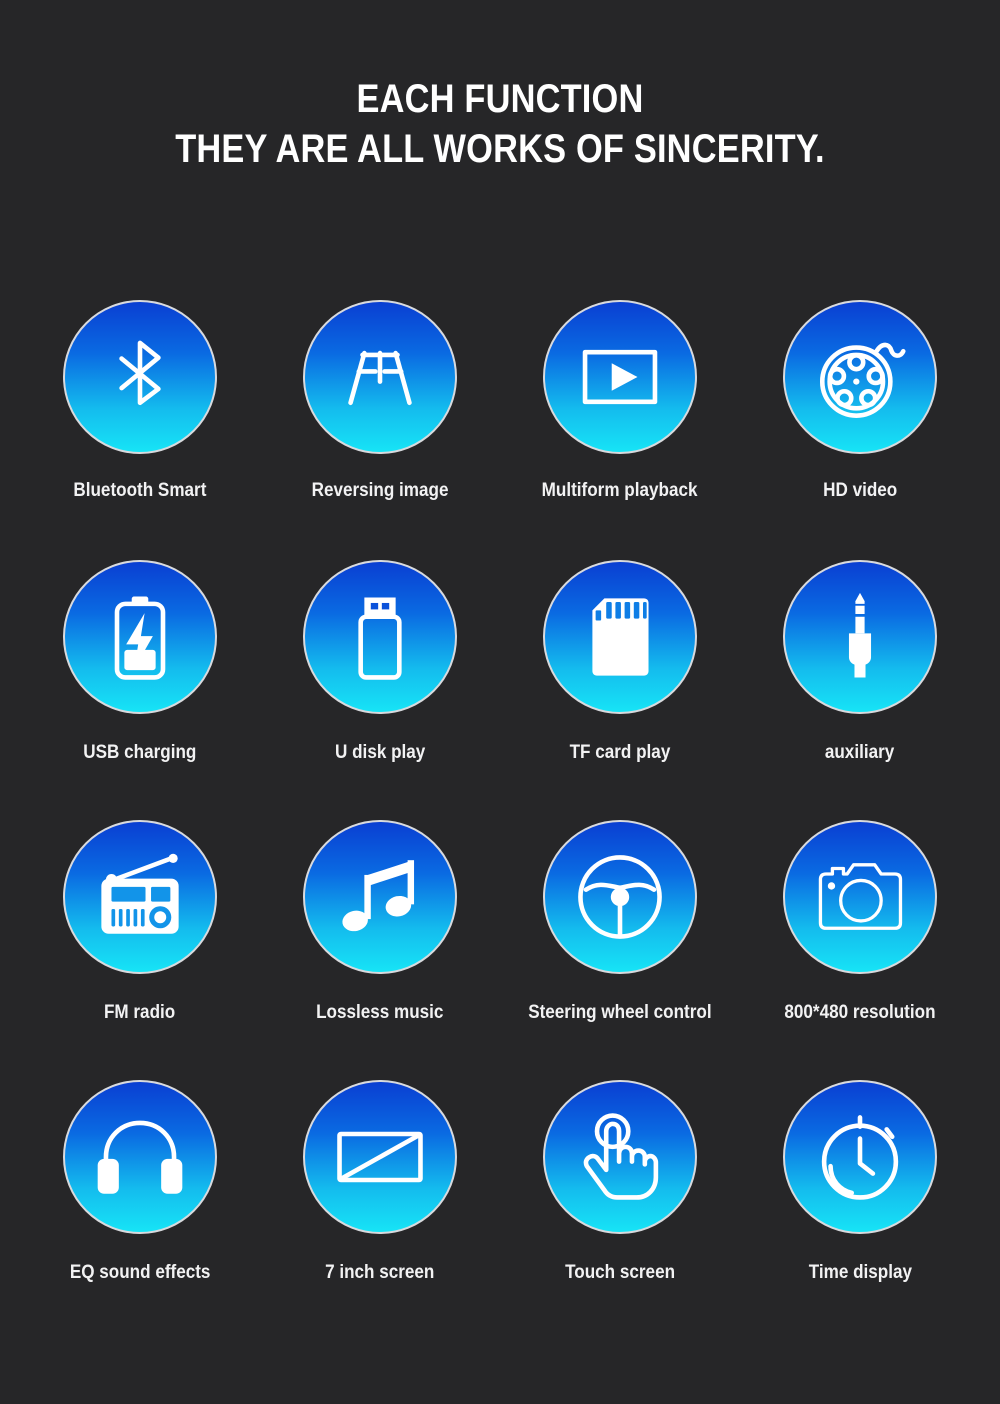 The image size is (1000, 1404). I want to click on bluetooth-icon, so click(140, 373).